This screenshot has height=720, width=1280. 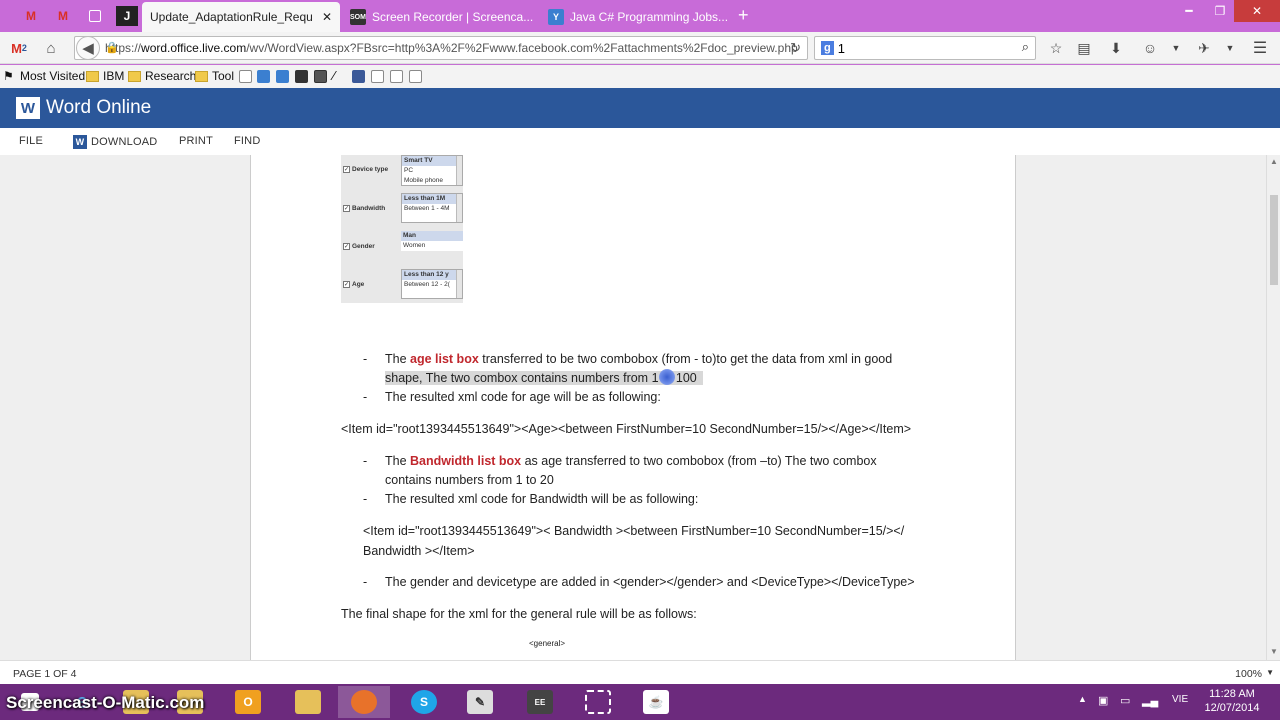 What do you see at coordinates (1248, 674) in the screenshot?
I see `zoom-level: 100%` at bounding box center [1248, 674].